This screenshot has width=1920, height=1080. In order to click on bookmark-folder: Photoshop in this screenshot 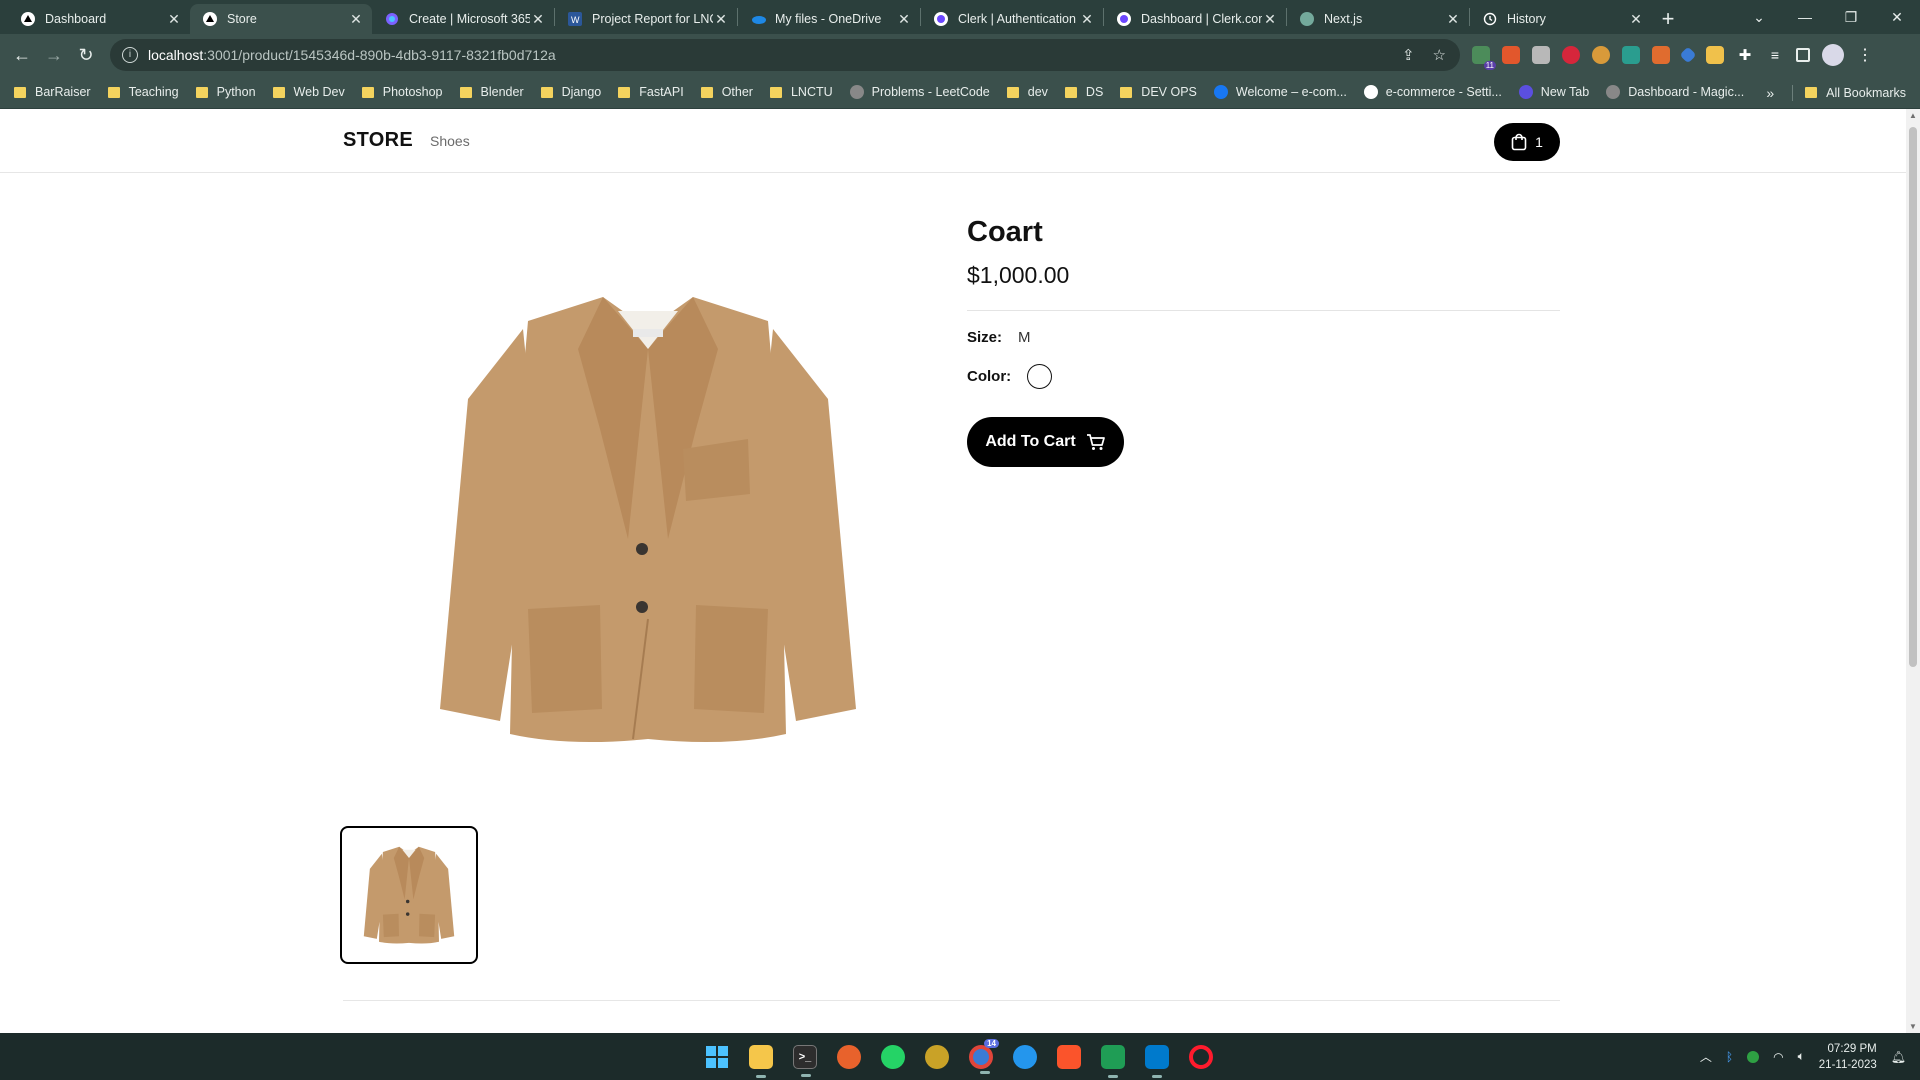, I will do `click(402, 92)`.